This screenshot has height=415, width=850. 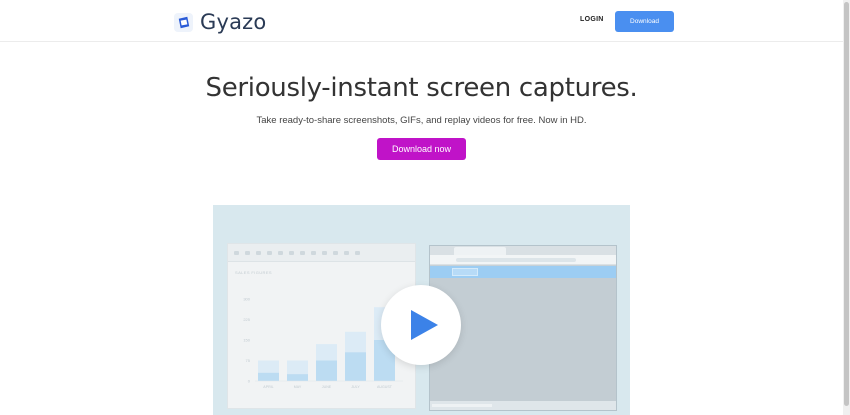 What do you see at coordinates (249, 381) in the screenshot?
I see `y-tick-label: 0` at bounding box center [249, 381].